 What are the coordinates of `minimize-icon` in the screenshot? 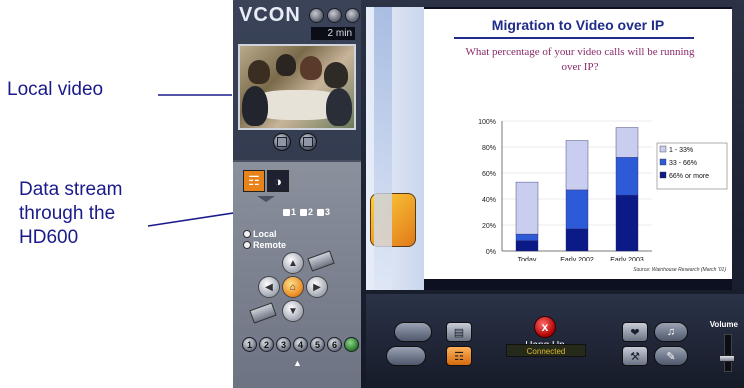 It's located at (334, 15).